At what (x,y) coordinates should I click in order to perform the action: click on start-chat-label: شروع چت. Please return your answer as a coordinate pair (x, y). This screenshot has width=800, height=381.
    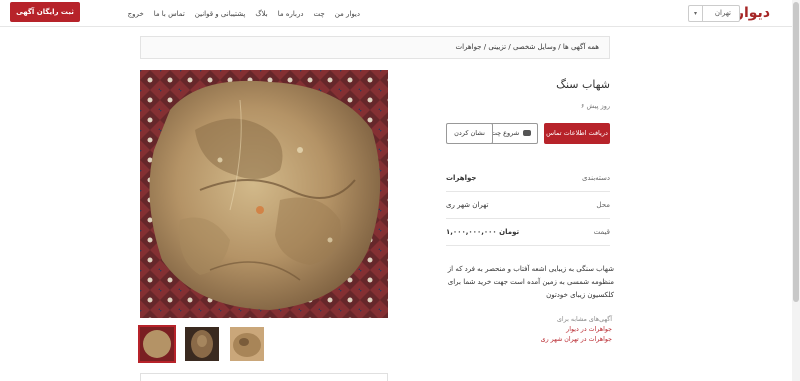
    Looking at the image, I should click on (505, 133).